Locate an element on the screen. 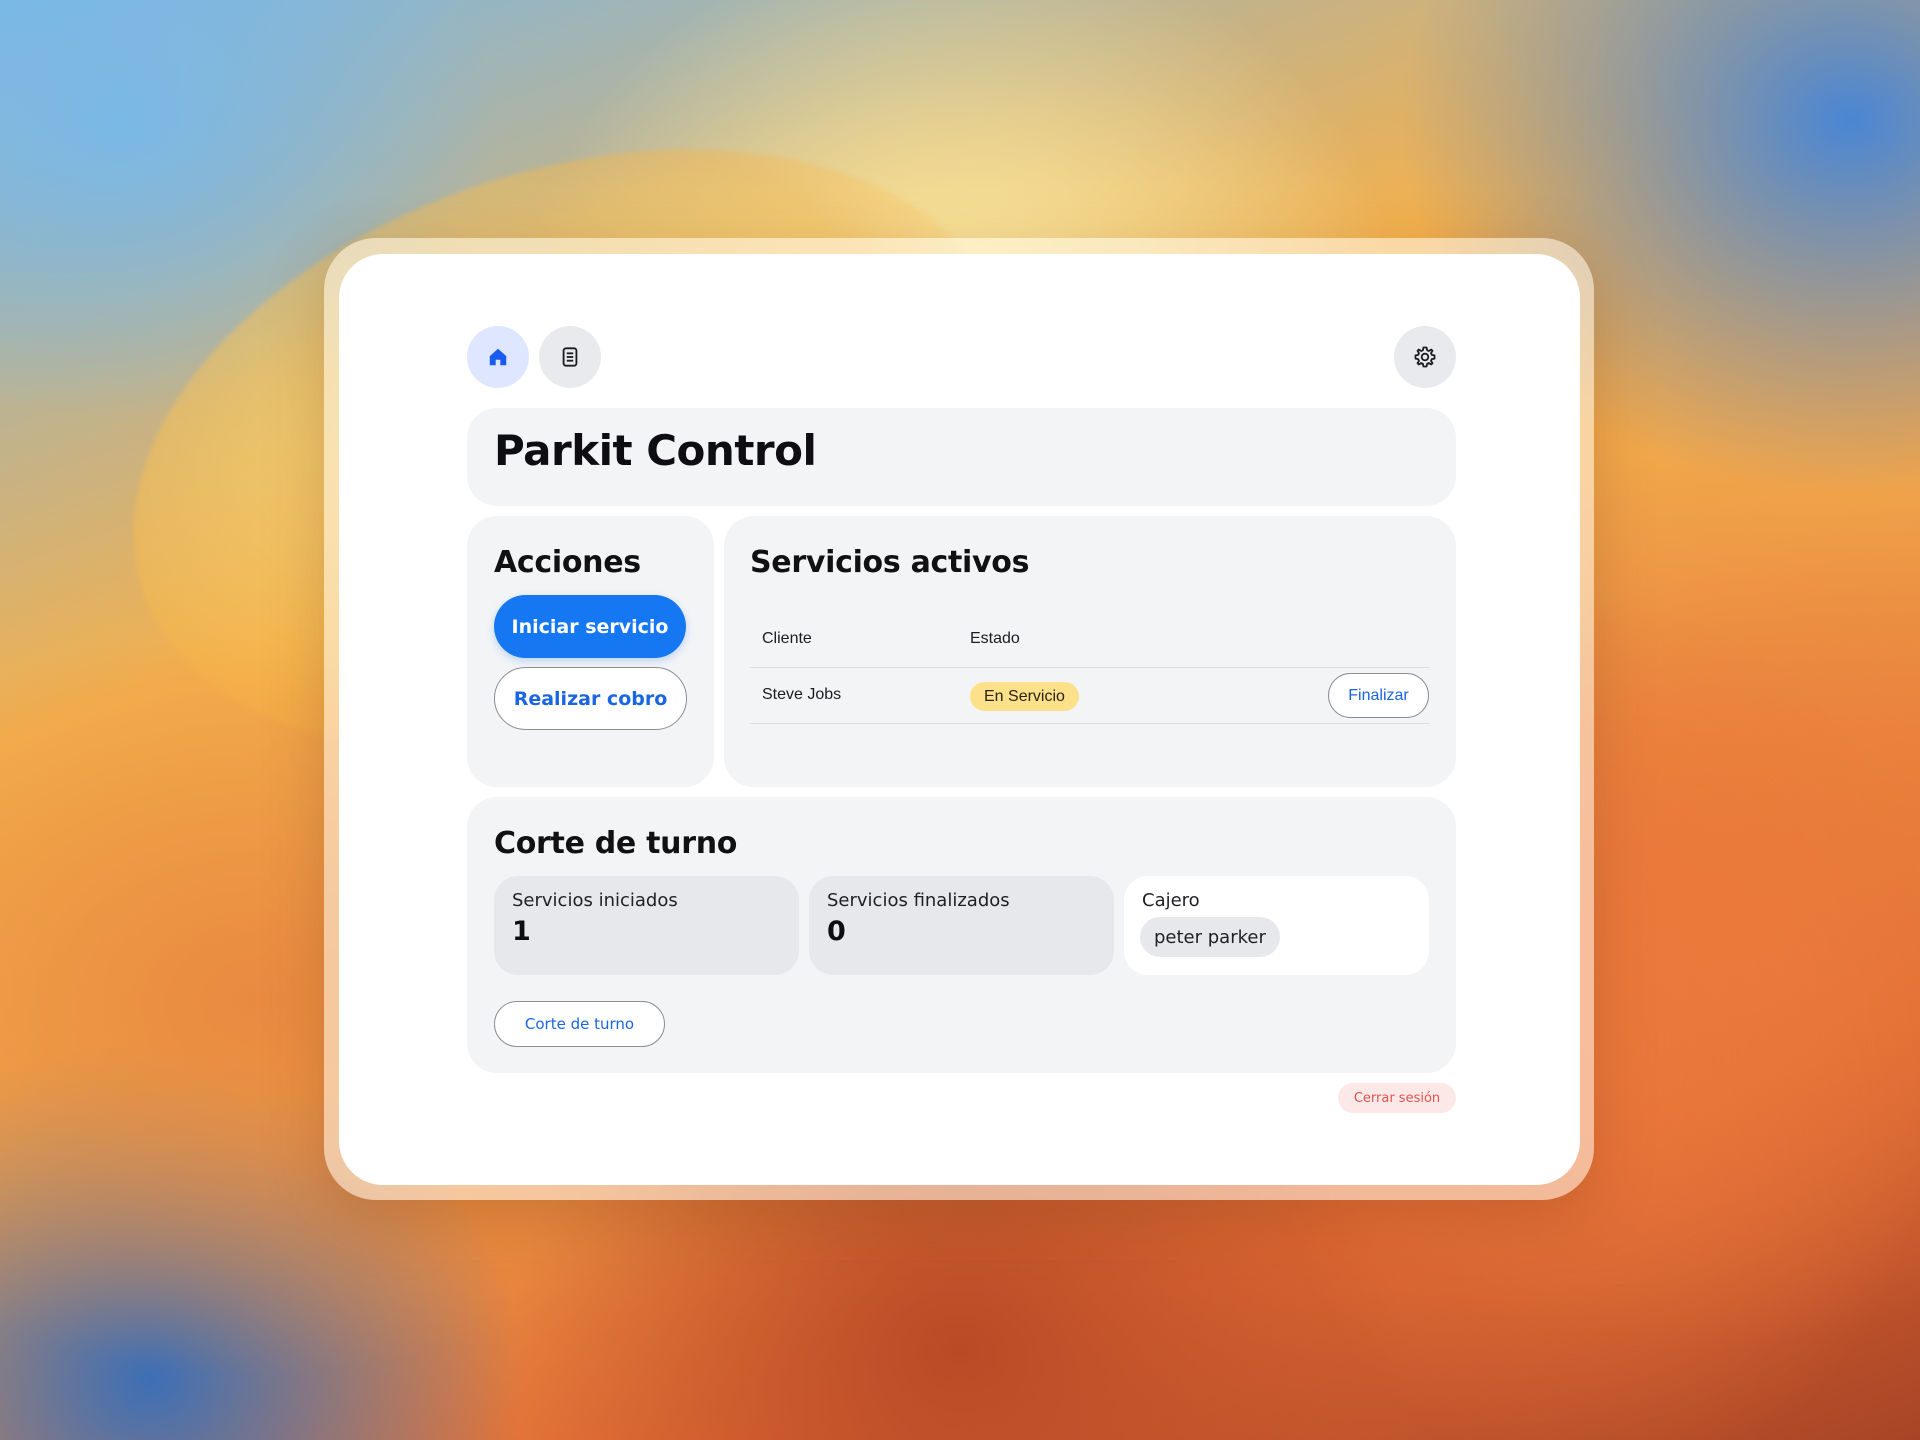 The height and width of the screenshot is (1440, 1920). services-finished-label: Servicios finalizados is located at coordinates (918, 900).